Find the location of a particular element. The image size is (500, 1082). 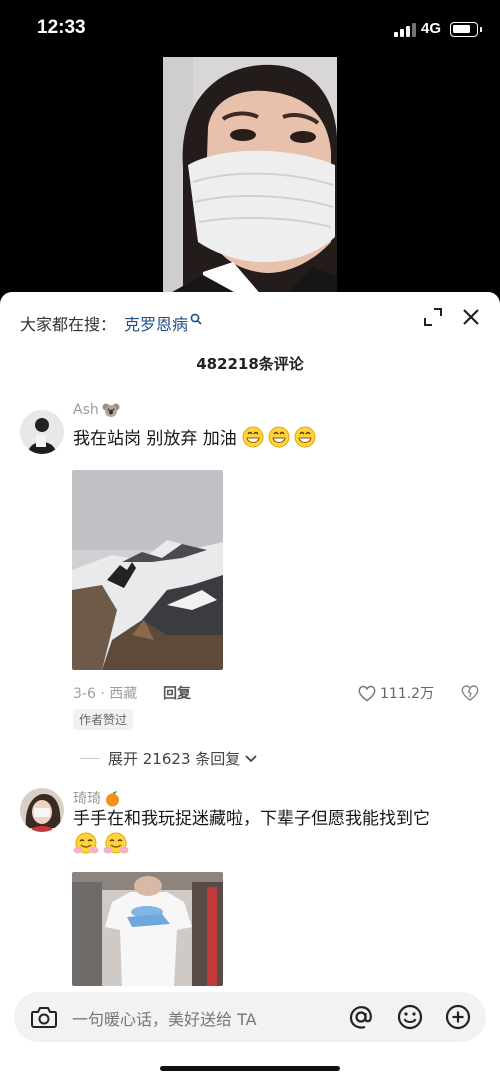

koala-emoji-icon is located at coordinates (111, 410).